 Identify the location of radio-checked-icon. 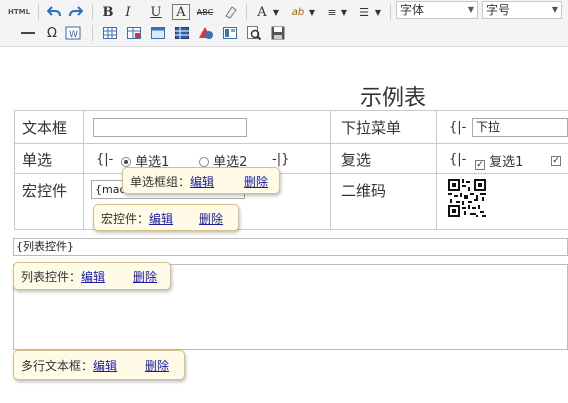
(126, 162).